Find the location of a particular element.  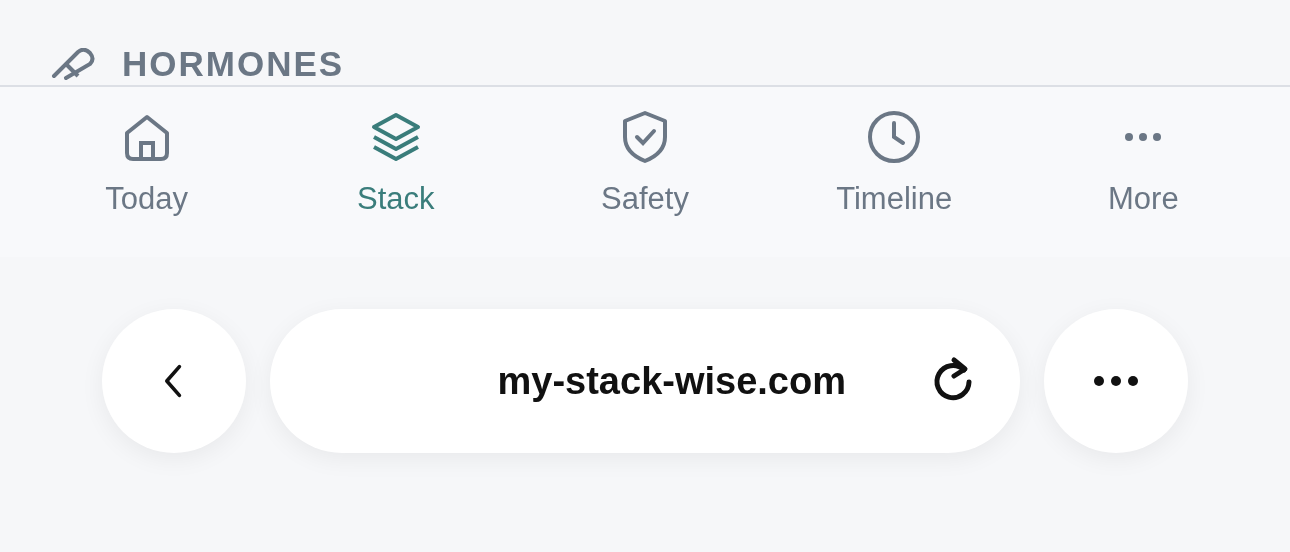

nav-tab: Stack is located at coordinates (395, 182).